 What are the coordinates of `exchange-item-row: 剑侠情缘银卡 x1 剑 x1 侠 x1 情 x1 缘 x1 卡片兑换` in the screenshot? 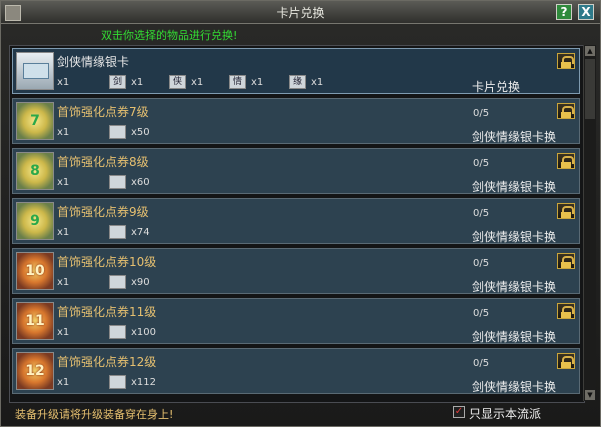 It's located at (296, 71).